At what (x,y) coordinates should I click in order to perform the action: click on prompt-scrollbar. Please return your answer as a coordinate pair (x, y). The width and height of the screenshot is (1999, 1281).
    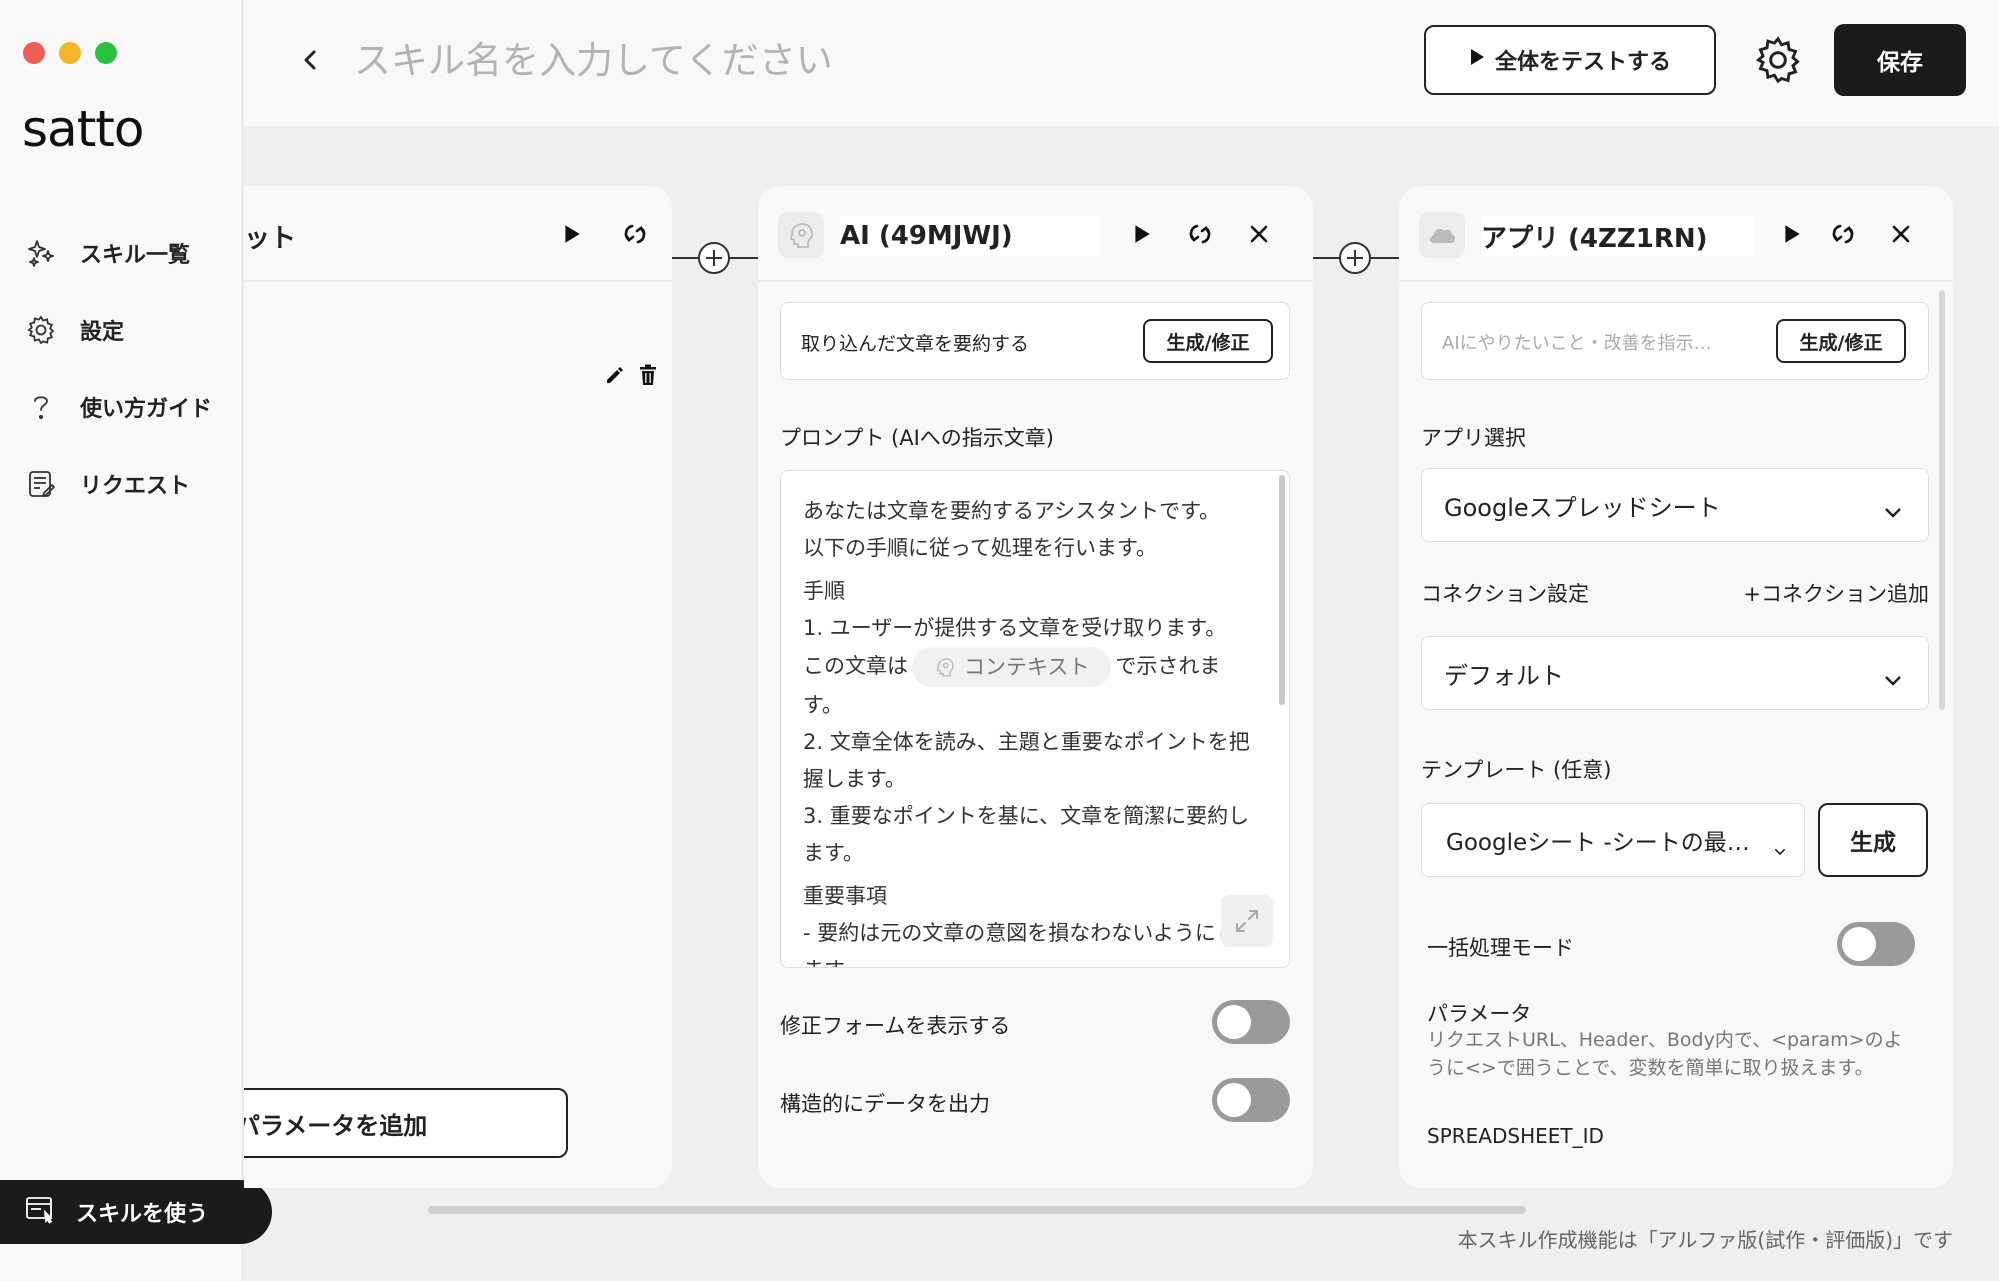
    Looking at the image, I should click on (1282, 590).